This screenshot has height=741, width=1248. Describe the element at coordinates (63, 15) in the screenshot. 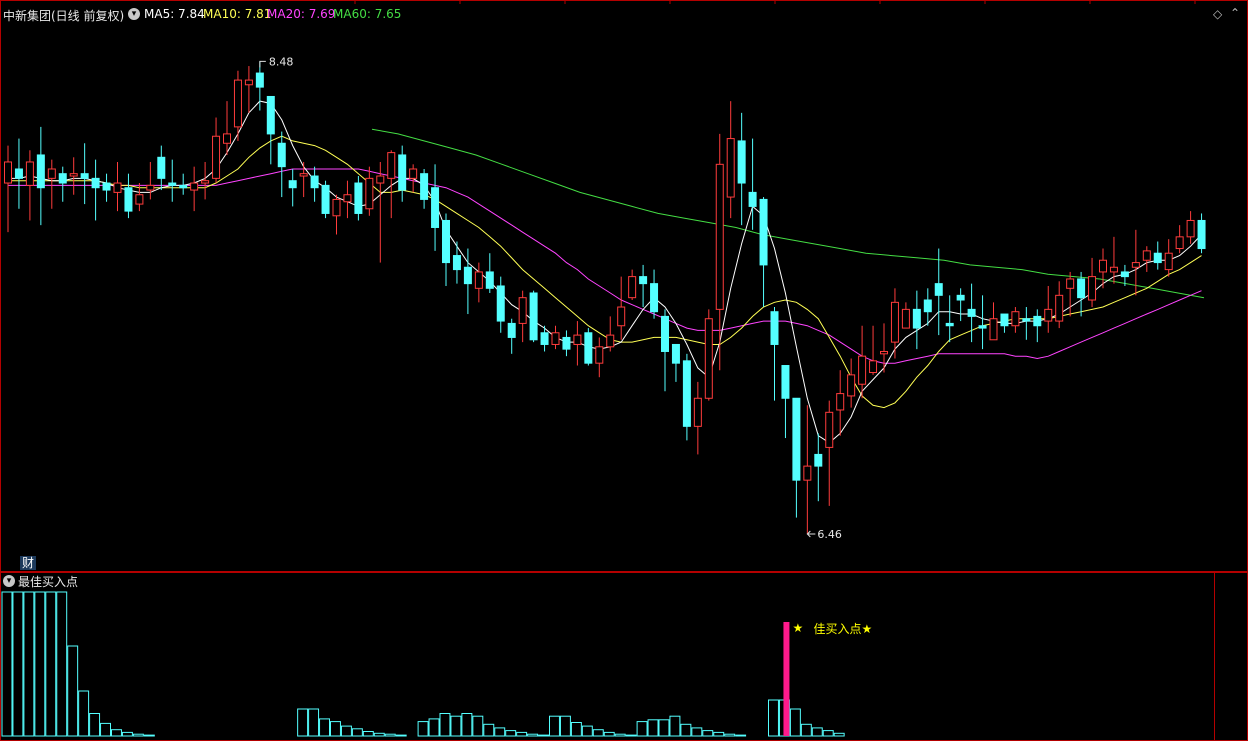

I see `stock-title: 中新集团(日线 前复权)` at that location.